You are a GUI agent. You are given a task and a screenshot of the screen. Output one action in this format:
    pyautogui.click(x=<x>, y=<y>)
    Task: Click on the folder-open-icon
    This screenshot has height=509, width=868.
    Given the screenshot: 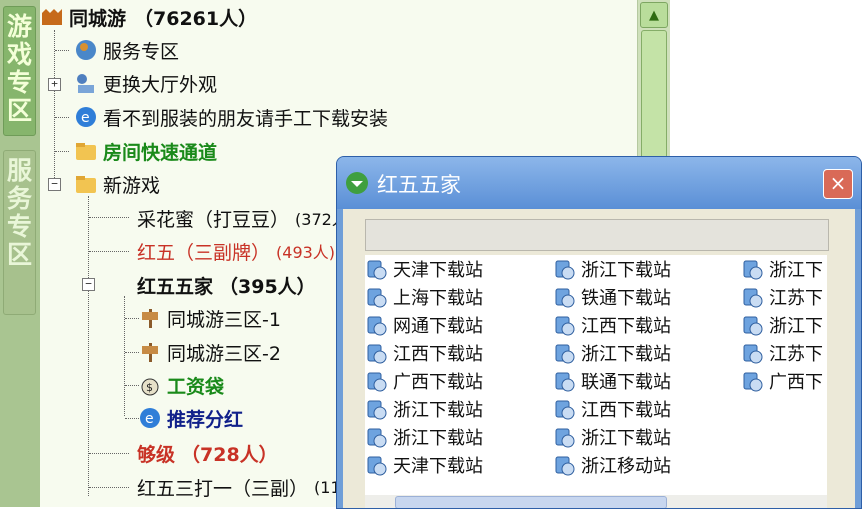 What is the action you would take?
    pyautogui.click(x=86, y=184)
    